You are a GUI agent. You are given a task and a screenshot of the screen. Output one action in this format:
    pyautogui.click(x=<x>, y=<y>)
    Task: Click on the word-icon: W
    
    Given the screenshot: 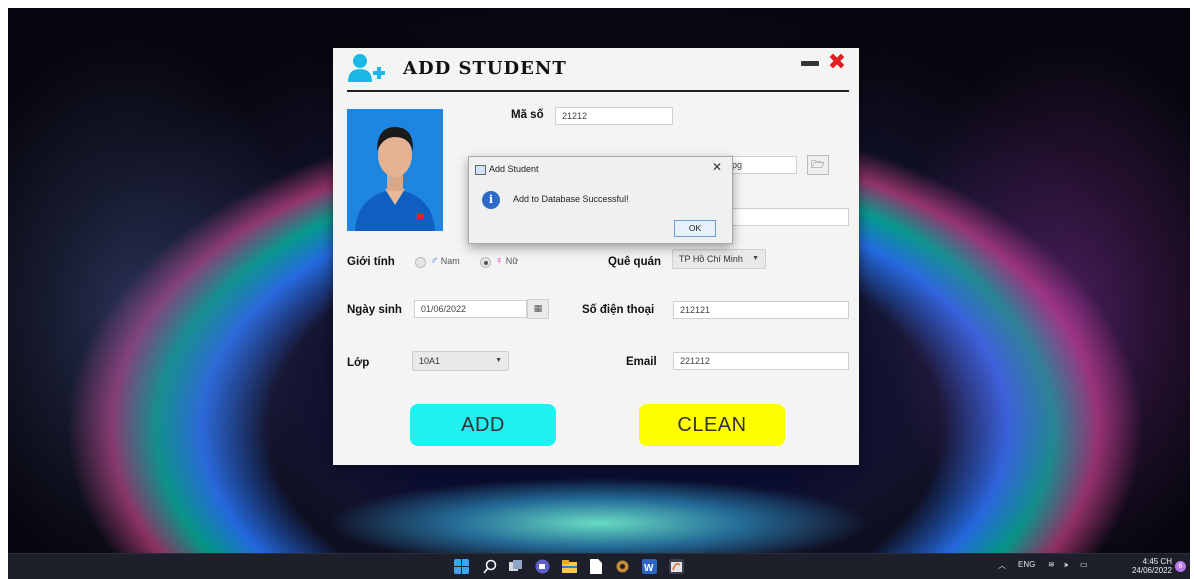 What is the action you would take?
    pyautogui.click(x=649, y=566)
    